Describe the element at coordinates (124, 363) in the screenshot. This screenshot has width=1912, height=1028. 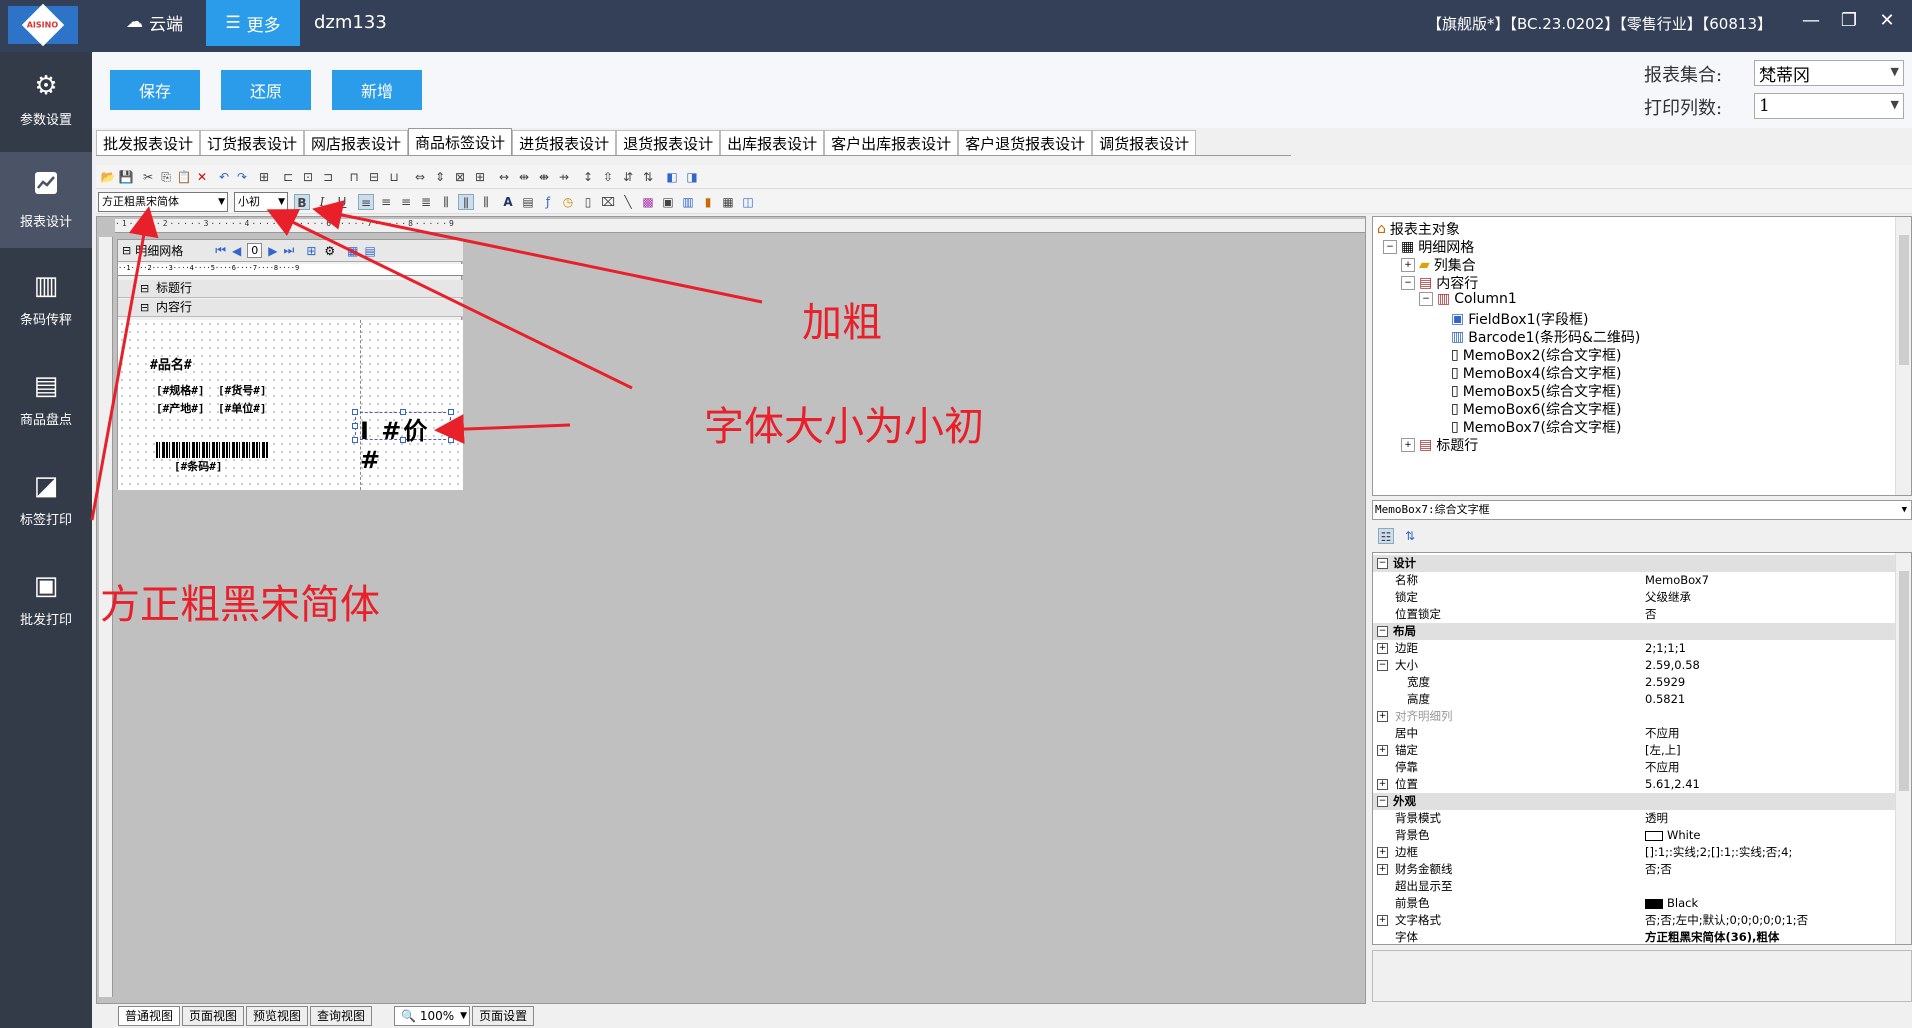
I see `arrow-to-font-name` at that location.